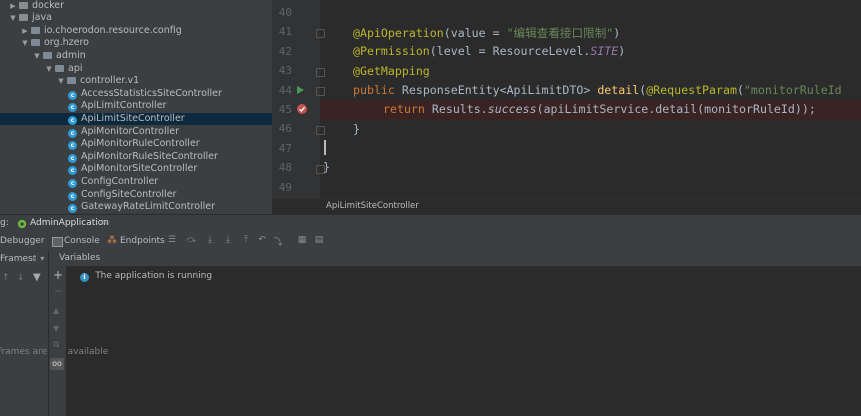  I want to click on tree-item-class: c ApiLimitController, so click(136, 106).